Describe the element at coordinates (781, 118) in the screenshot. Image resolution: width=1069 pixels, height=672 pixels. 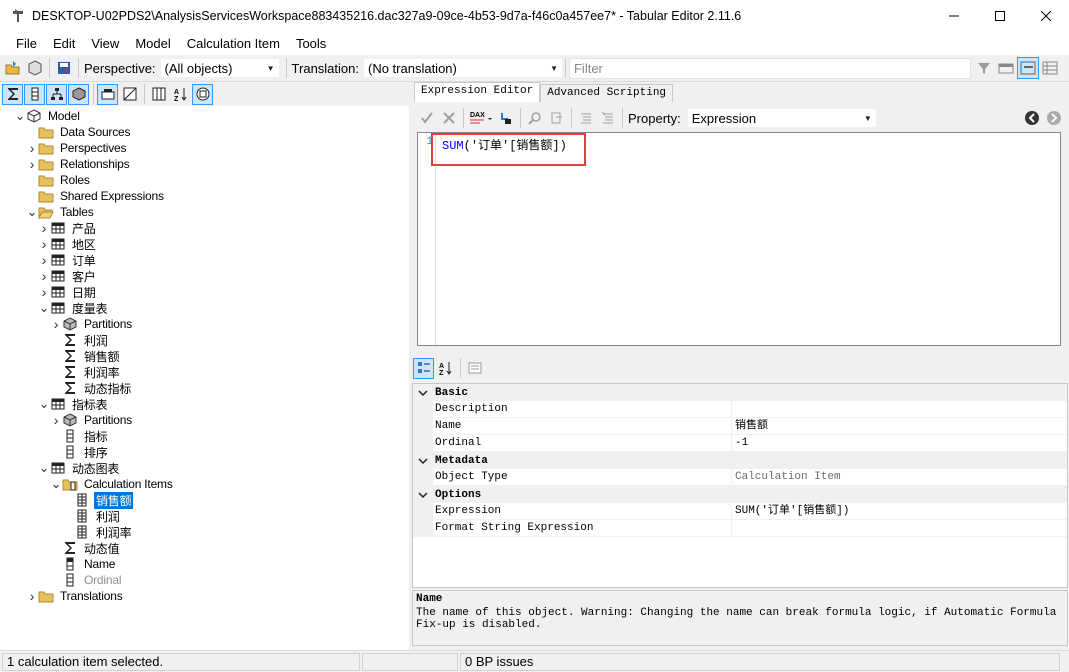
I see `property-dropdown: Expression ▼` at that location.